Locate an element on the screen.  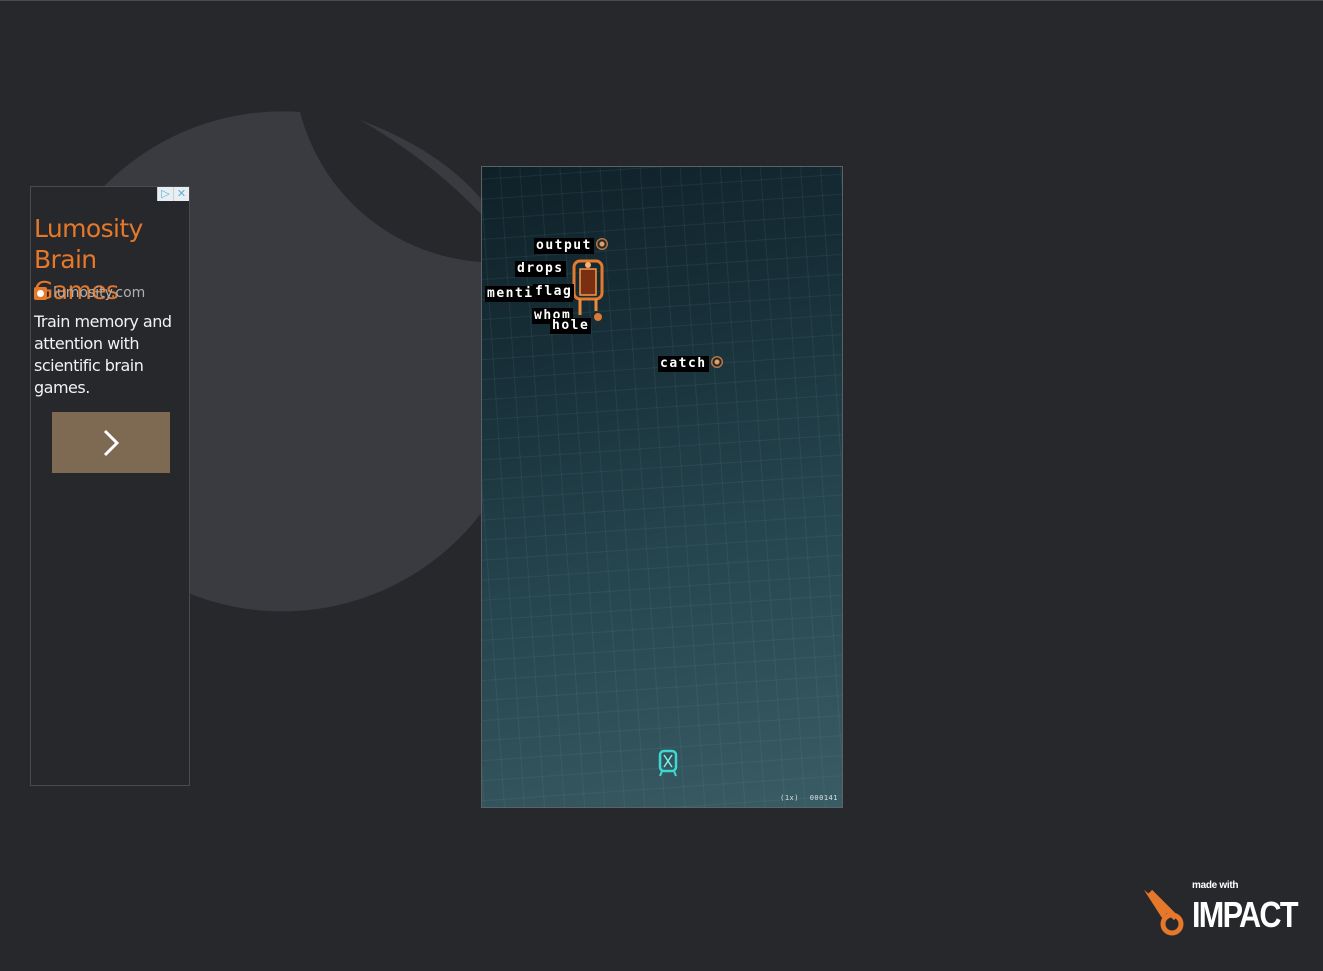
impact-name-text: IMPACT is located at coordinates (1245, 914).